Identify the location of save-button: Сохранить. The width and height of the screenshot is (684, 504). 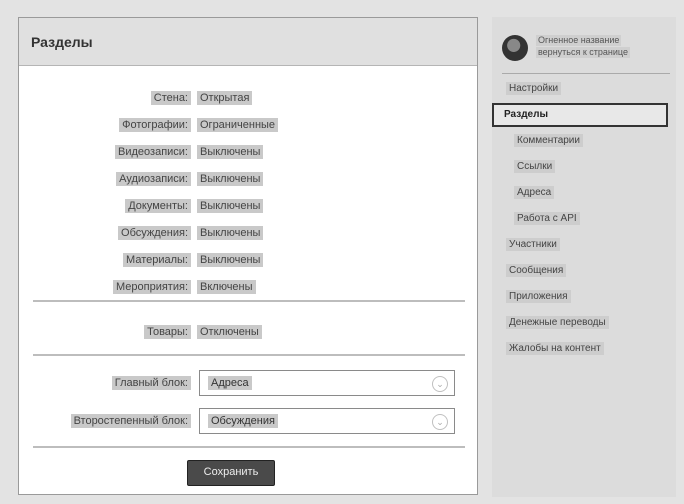
(231, 473).